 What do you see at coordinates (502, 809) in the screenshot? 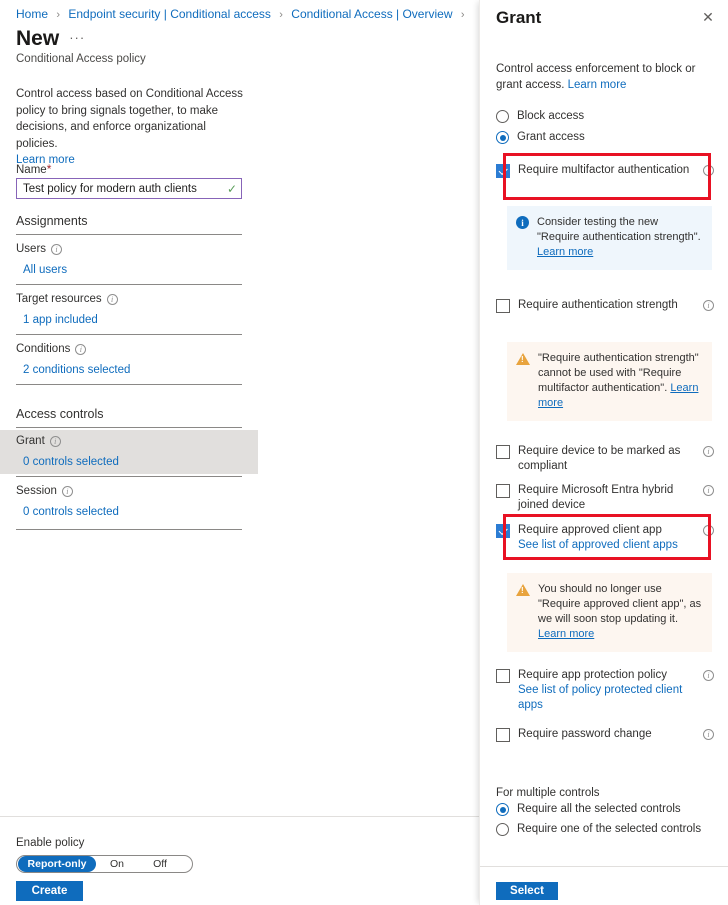
I see `radio-icon-selected` at bounding box center [502, 809].